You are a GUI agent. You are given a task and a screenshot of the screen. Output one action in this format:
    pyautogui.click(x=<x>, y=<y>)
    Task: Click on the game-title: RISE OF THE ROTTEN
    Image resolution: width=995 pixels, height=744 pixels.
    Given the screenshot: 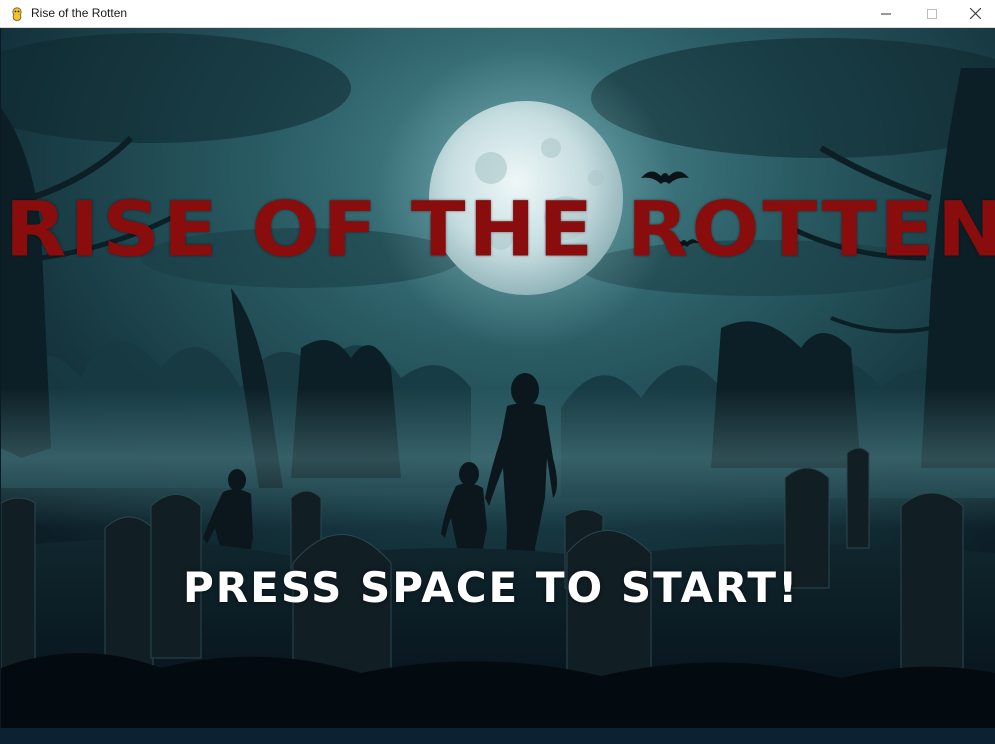 What is the action you would take?
    pyautogui.click(x=499, y=229)
    